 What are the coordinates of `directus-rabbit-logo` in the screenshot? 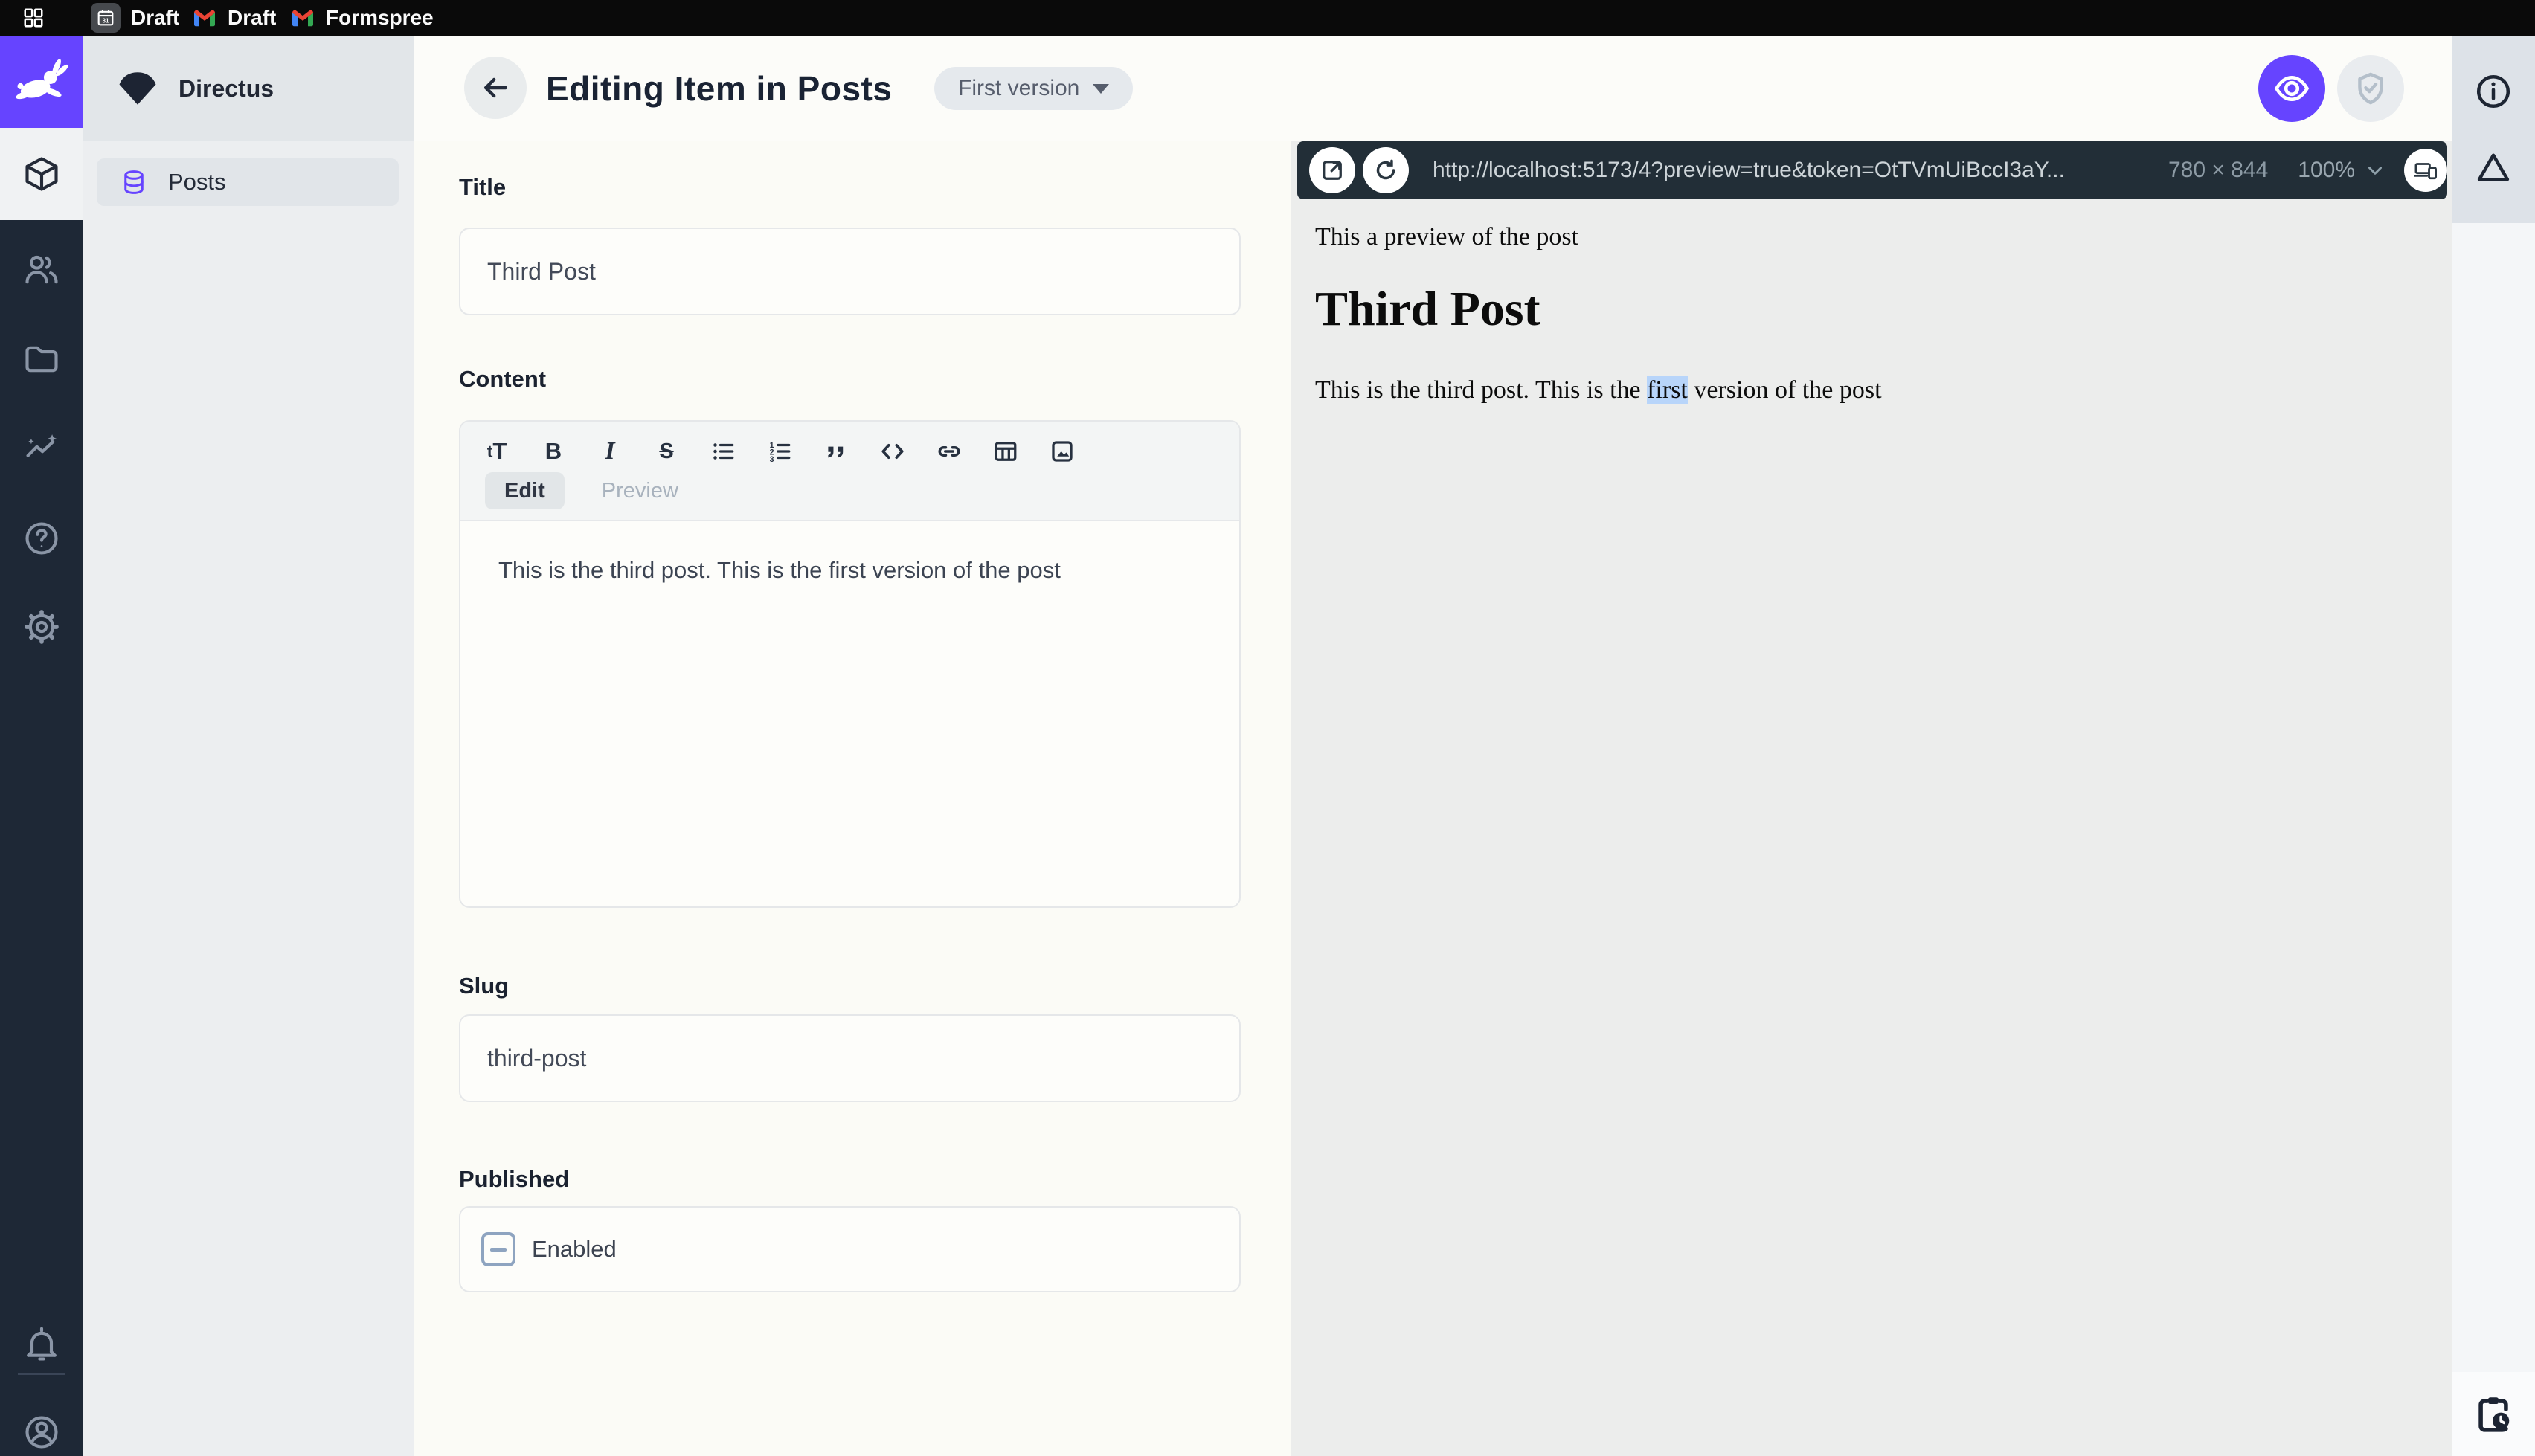 It's located at (41, 82).